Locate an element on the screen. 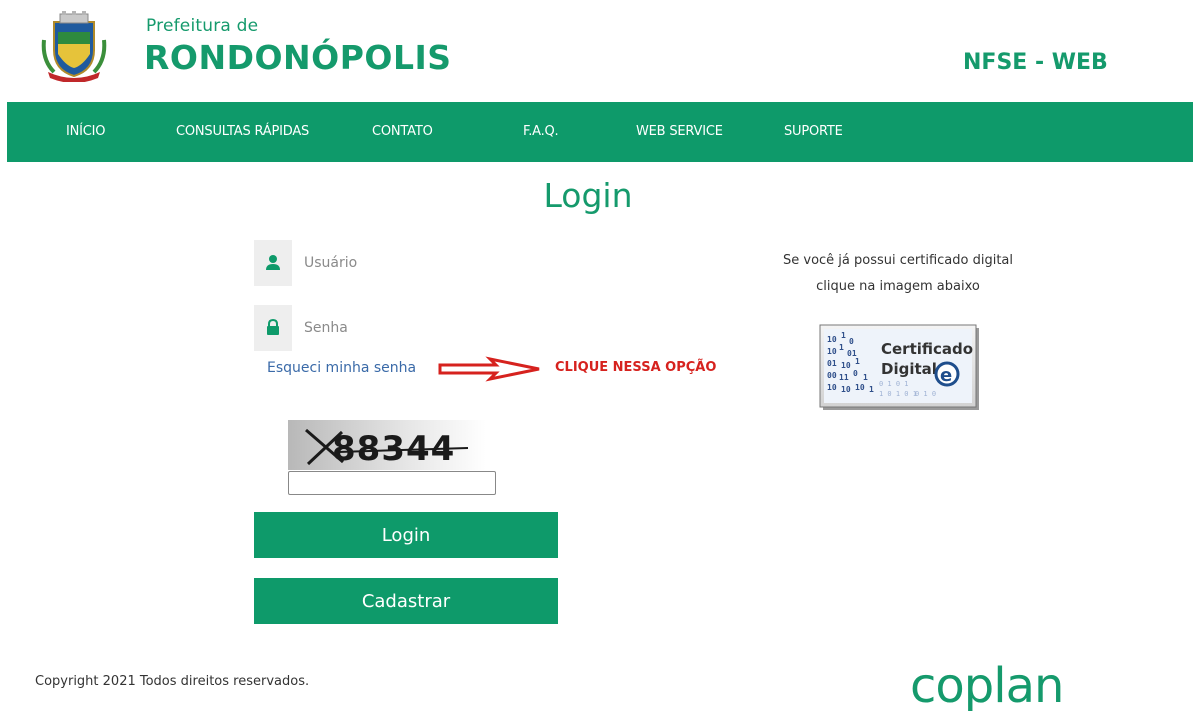  password-input is located at coordinates (429, 328).